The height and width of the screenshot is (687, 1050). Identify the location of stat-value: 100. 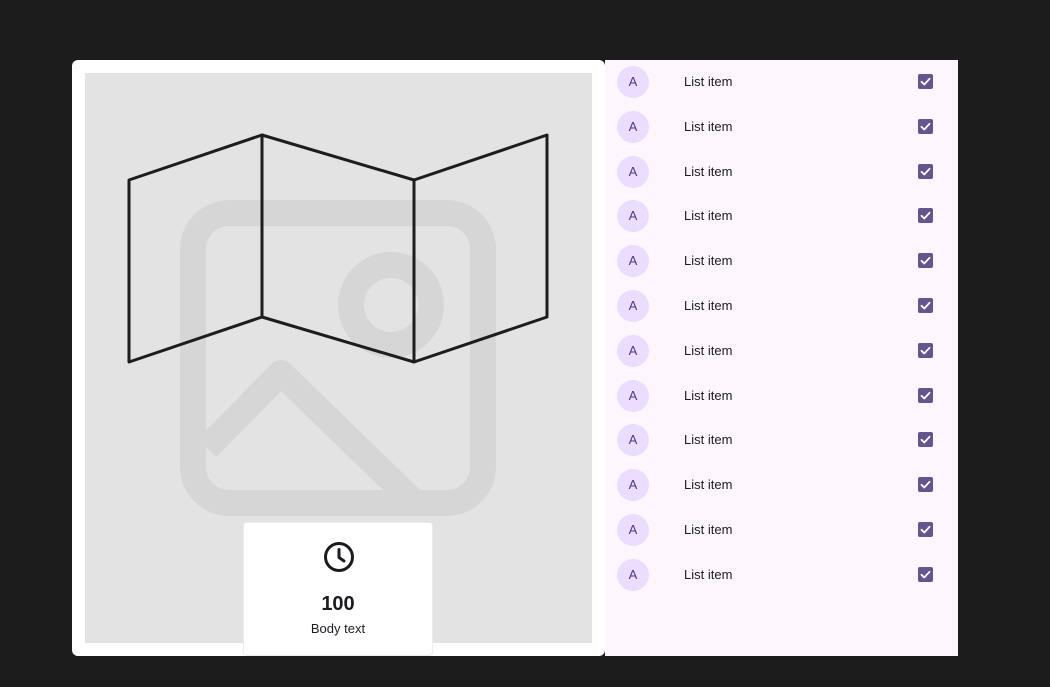
(338, 604).